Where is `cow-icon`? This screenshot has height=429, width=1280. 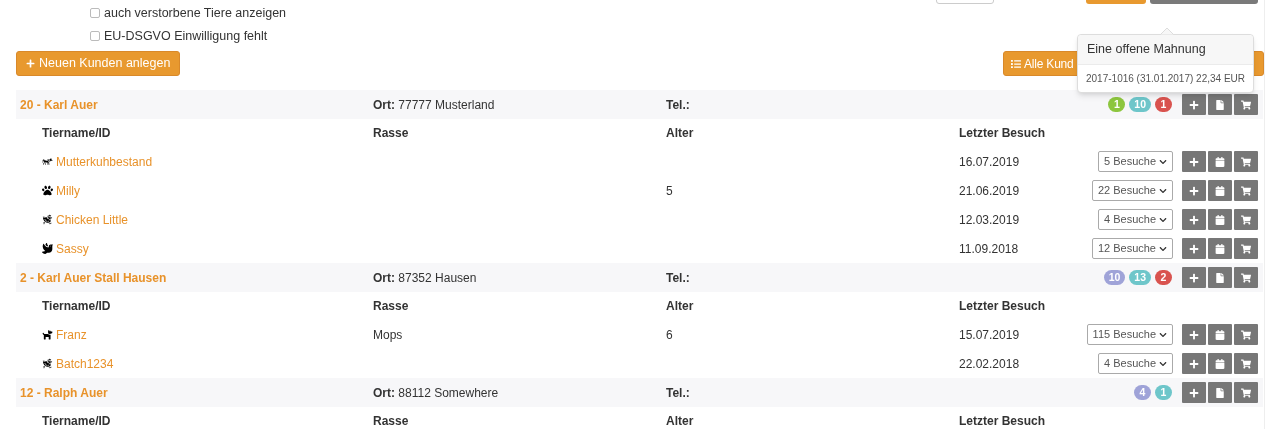 cow-icon is located at coordinates (47, 161).